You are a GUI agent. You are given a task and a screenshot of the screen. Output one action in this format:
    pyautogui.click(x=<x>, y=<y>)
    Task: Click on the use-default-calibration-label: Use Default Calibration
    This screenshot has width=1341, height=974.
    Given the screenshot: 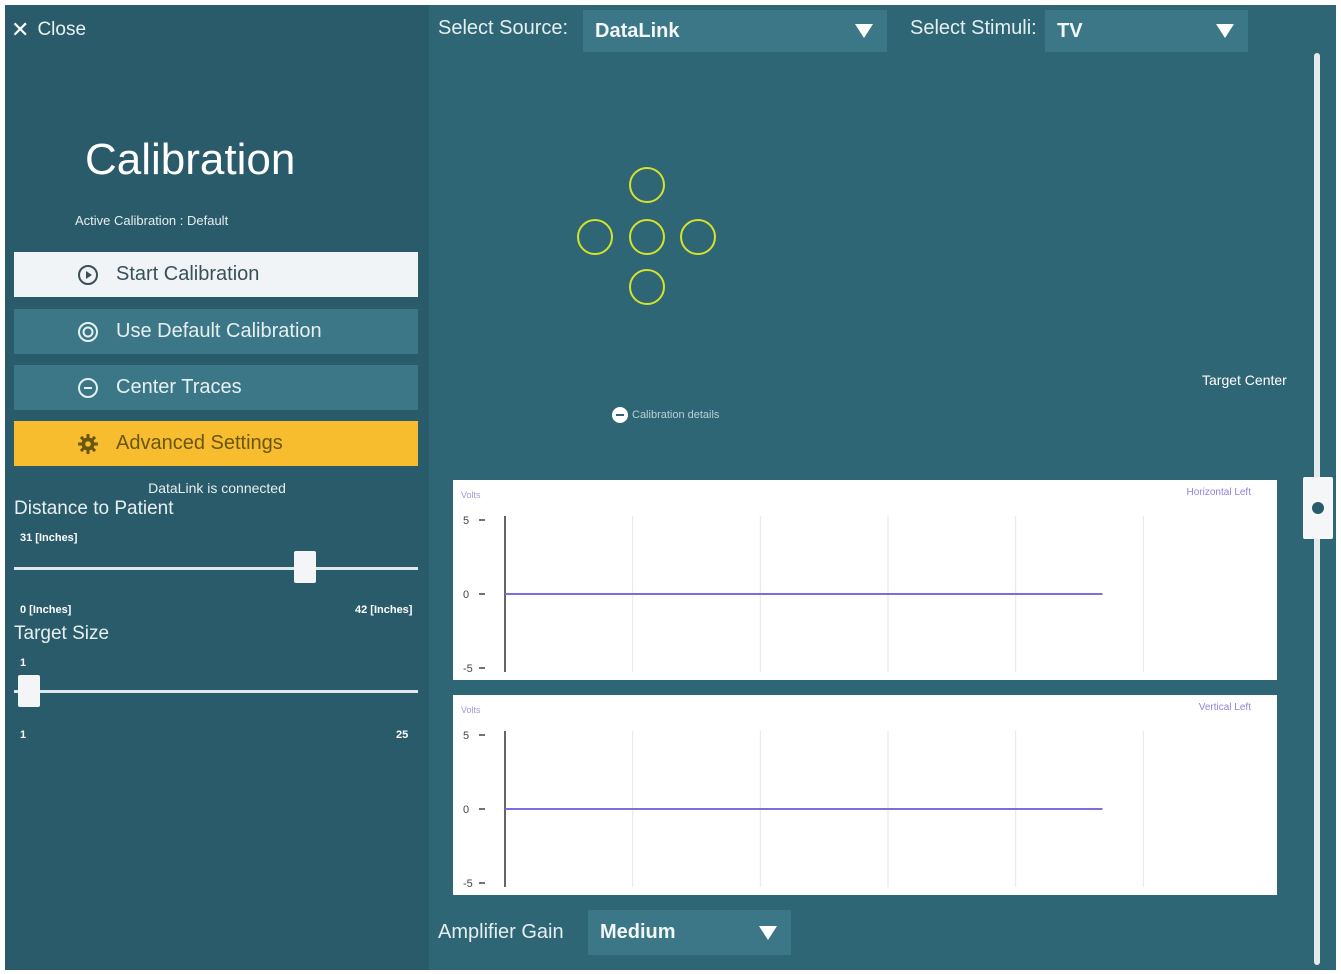 What is the action you would take?
    pyautogui.click(x=219, y=331)
    